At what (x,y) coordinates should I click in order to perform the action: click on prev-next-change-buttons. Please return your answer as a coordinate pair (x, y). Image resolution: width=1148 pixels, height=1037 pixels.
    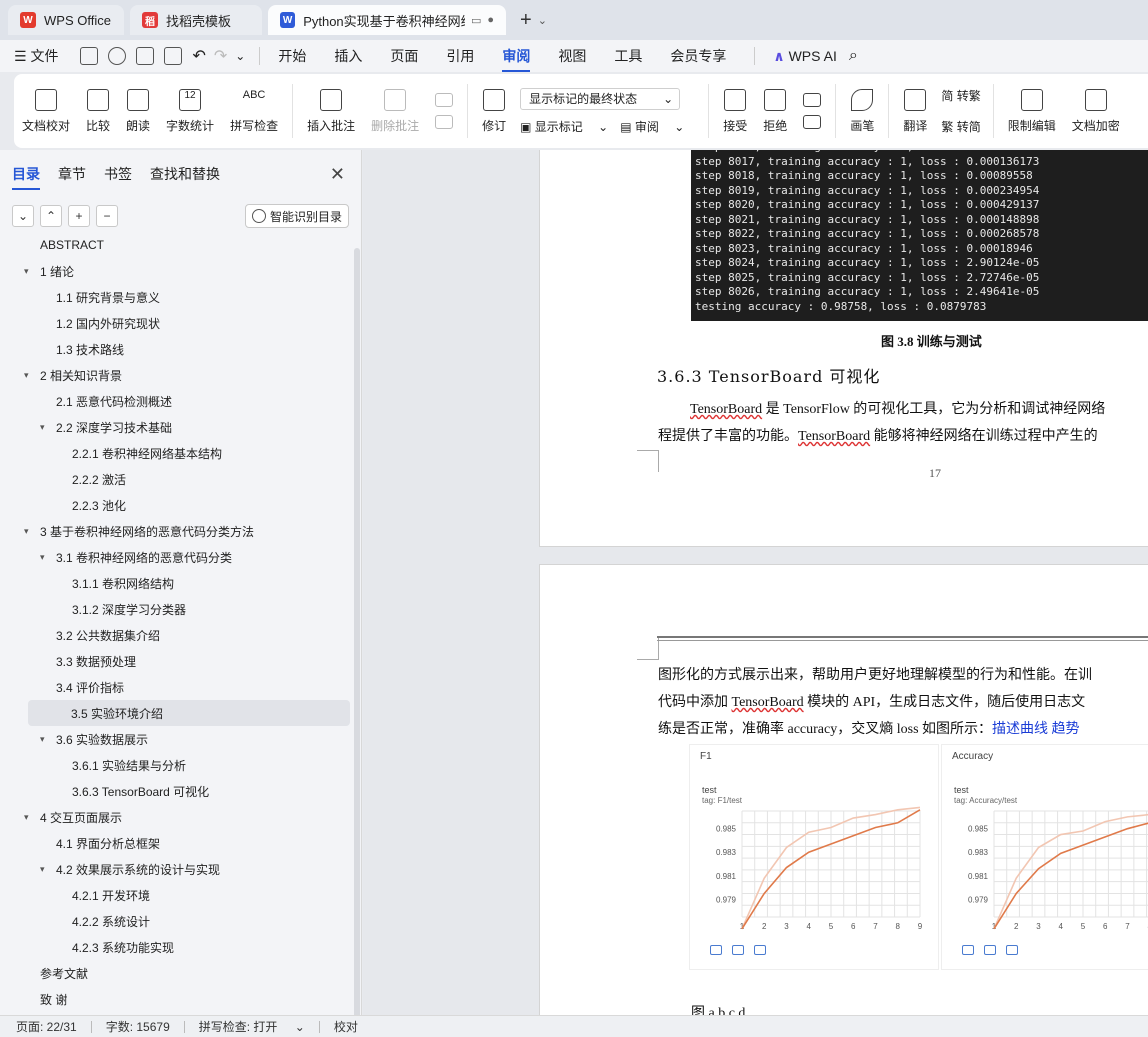
    Looking at the image, I should click on (812, 111).